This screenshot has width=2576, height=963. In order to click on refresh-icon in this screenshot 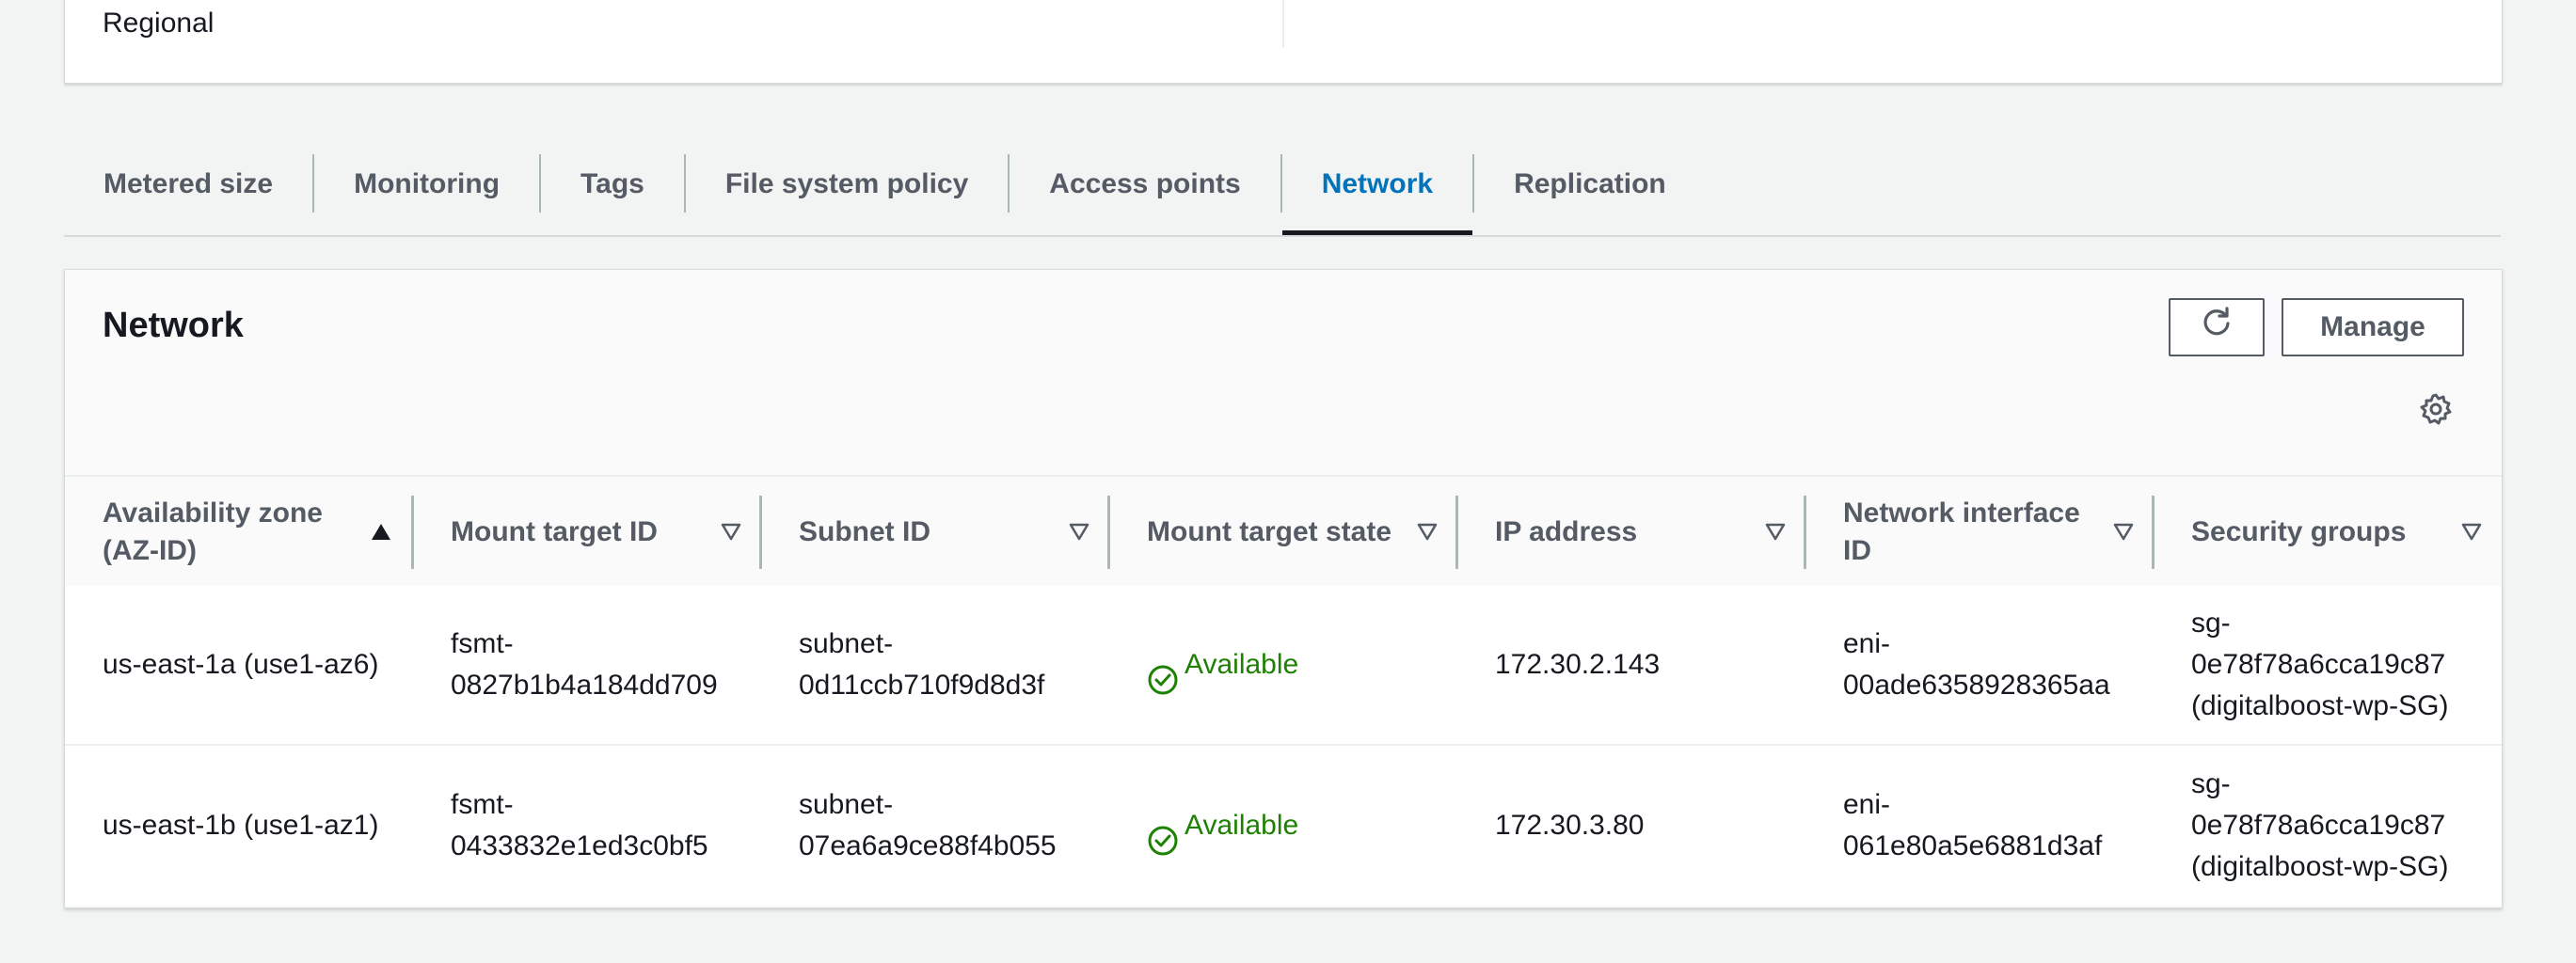, I will do `click(2217, 327)`.